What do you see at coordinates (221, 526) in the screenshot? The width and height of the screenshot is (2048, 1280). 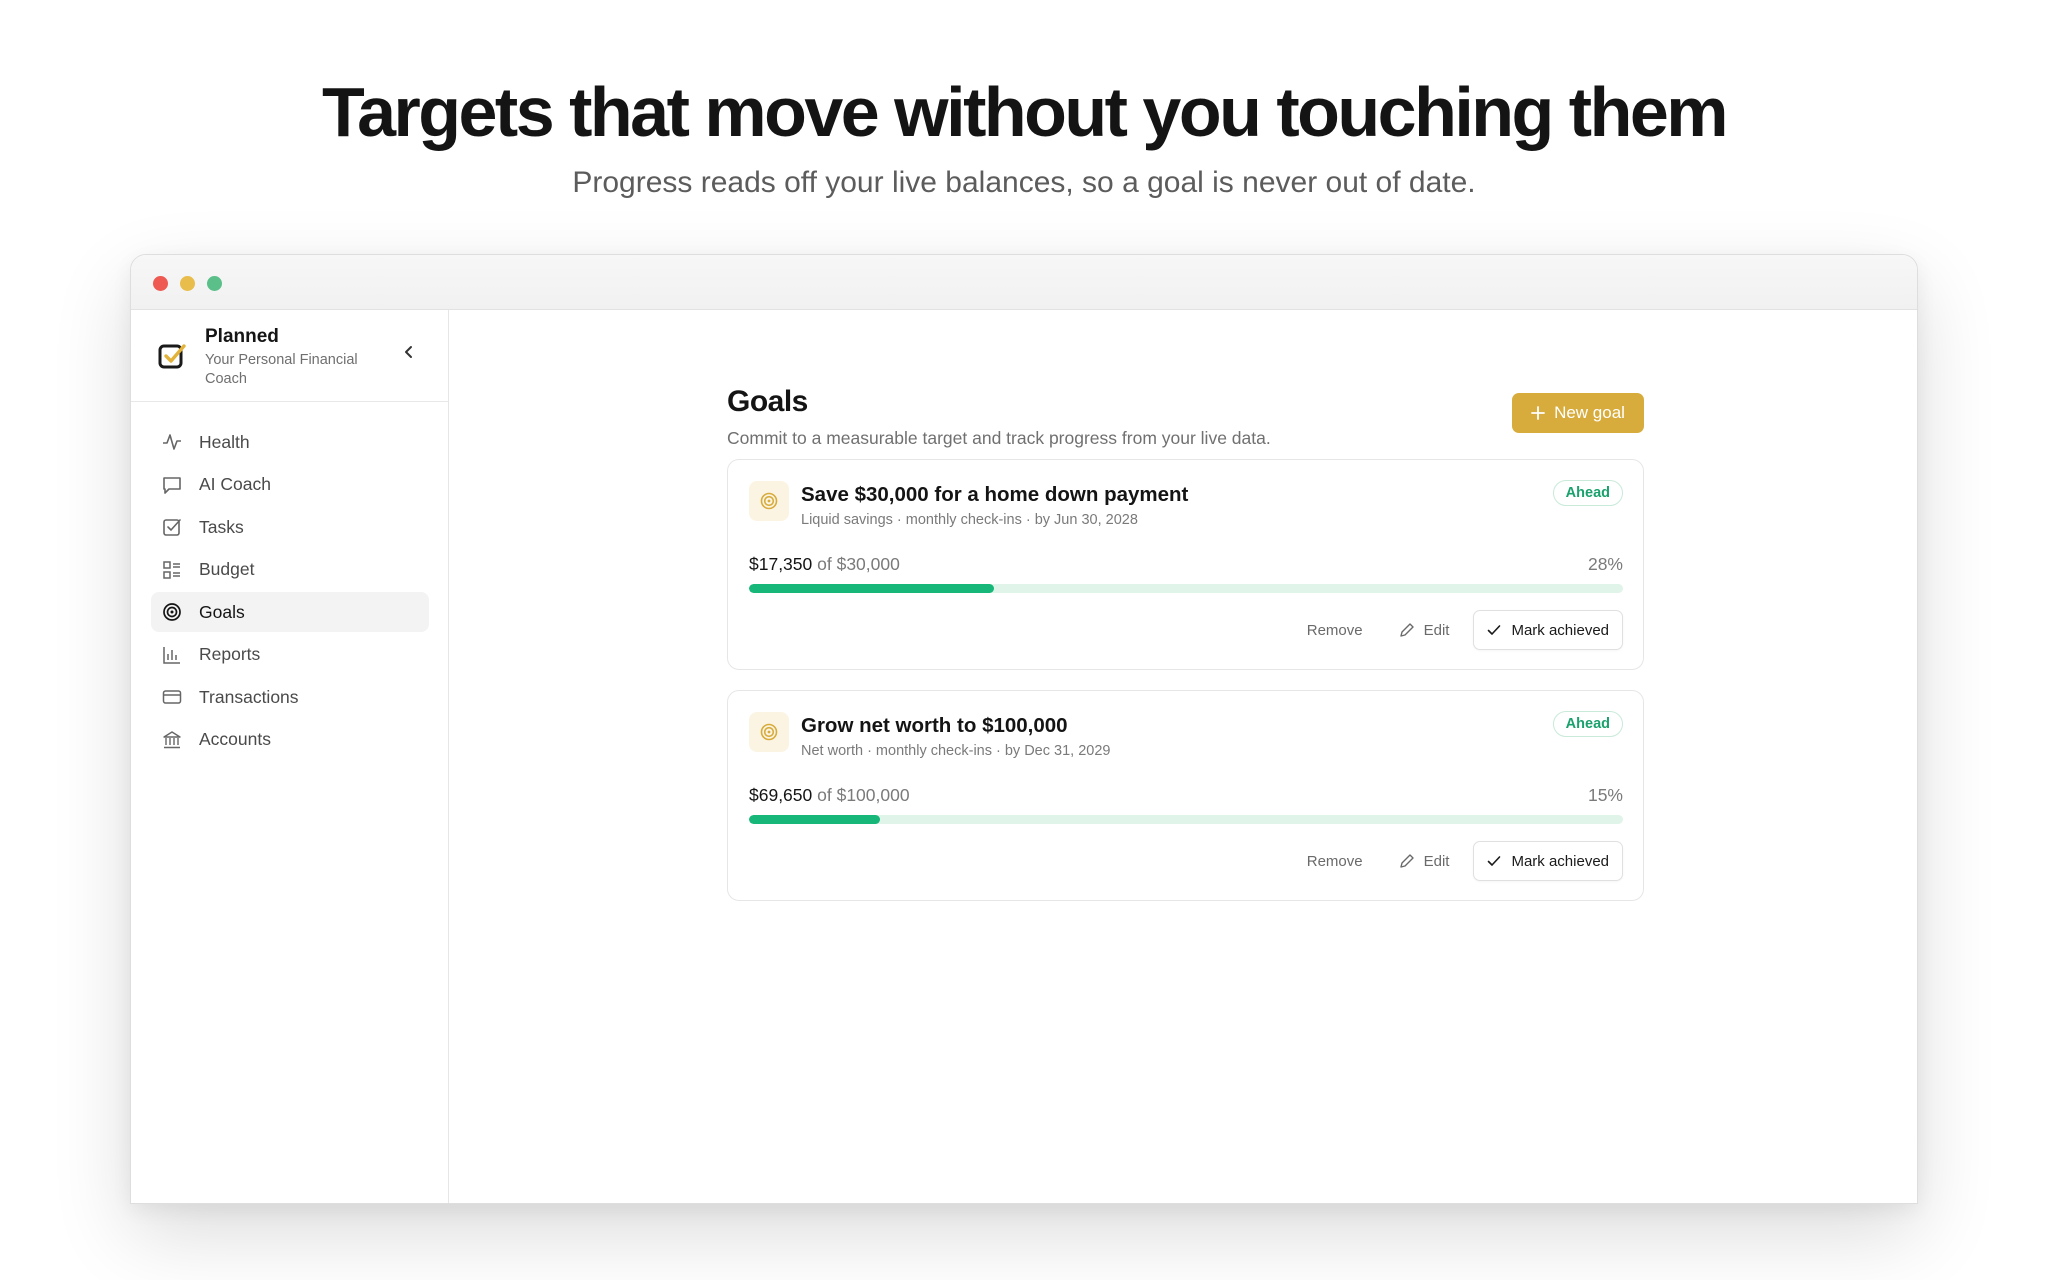 I see `sidebar-item-label: Tasks` at bounding box center [221, 526].